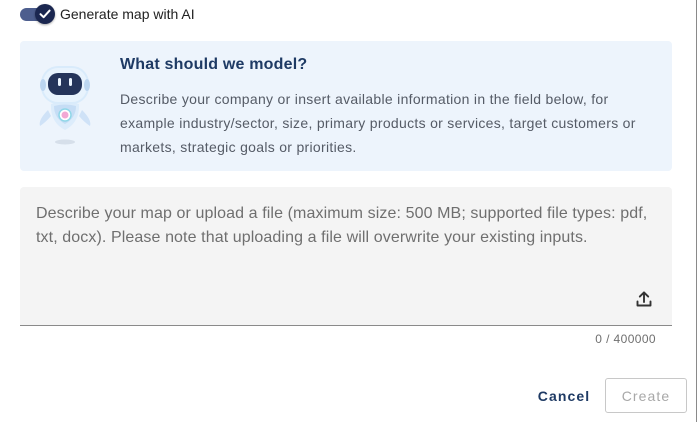 The image size is (697, 422). What do you see at coordinates (625, 339) in the screenshot?
I see `character-counter: 0 / 400000` at bounding box center [625, 339].